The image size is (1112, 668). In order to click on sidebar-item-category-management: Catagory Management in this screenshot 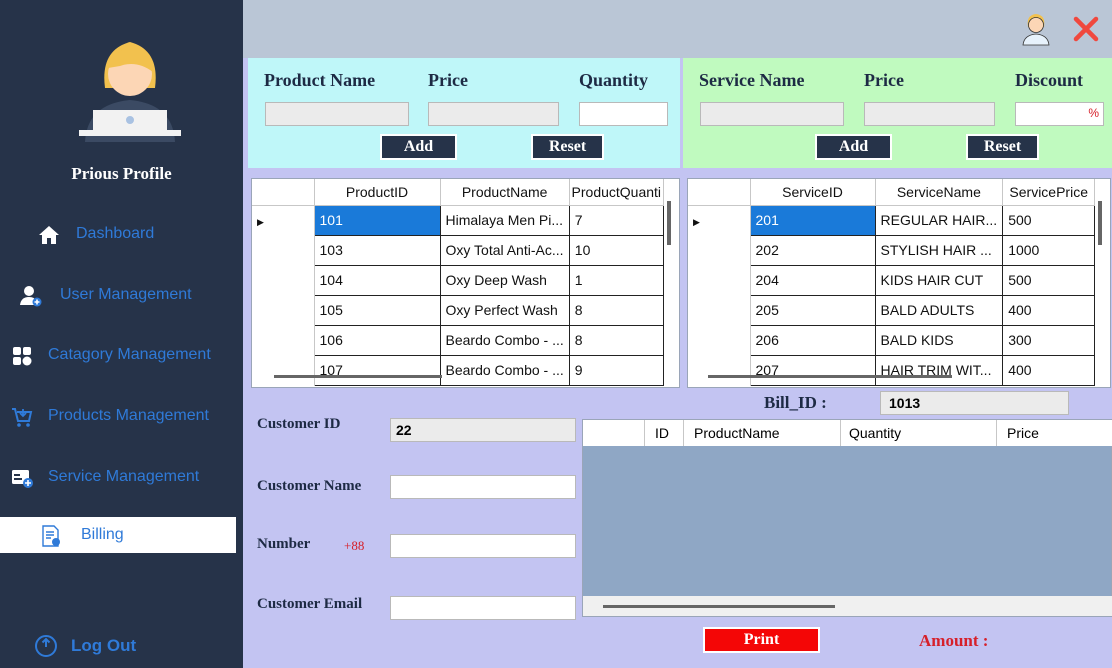, I will do `click(121, 355)`.